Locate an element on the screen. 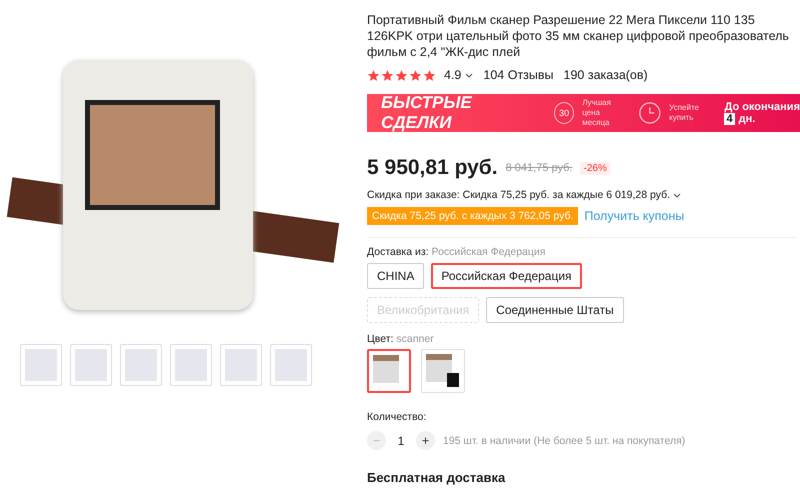 The image size is (800, 491). deals-banner: БЫСТРЫЕ СДЕЛКИ 30 Лучшая цена месяца Успейте купить До окончания 4 дн. is located at coordinates (583, 113).